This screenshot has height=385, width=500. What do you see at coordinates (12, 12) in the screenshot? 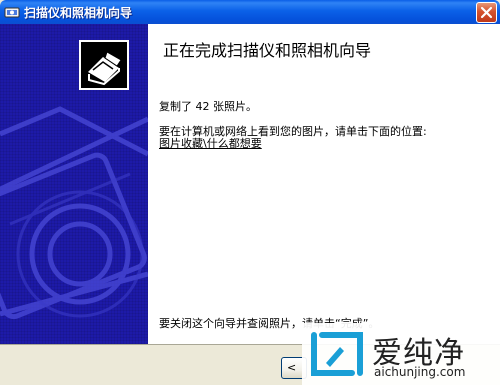
I see `scanner-camera-wizard-icon` at bounding box center [12, 12].